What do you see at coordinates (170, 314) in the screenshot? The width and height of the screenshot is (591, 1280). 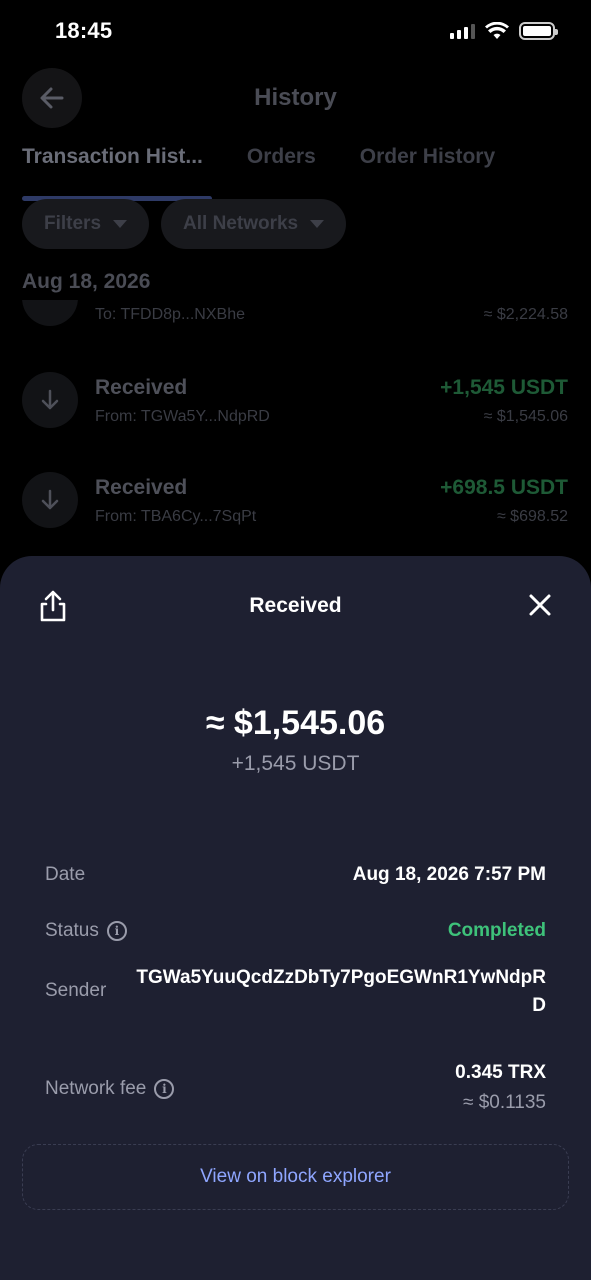 I see `tx-counterparty: To: TFDD8p...NXBhe` at bounding box center [170, 314].